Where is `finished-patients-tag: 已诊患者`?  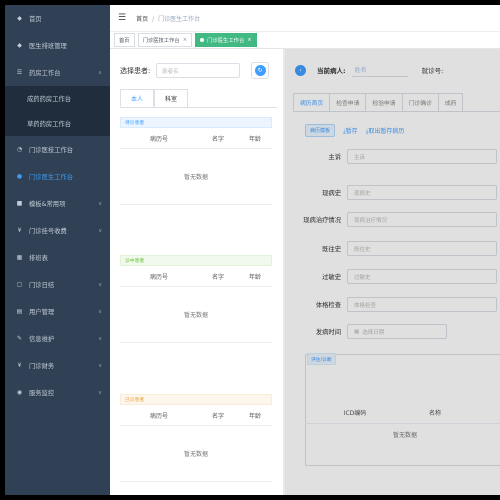 finished-patients-tag: 已诊患者 is located at coordinates (196, 399).